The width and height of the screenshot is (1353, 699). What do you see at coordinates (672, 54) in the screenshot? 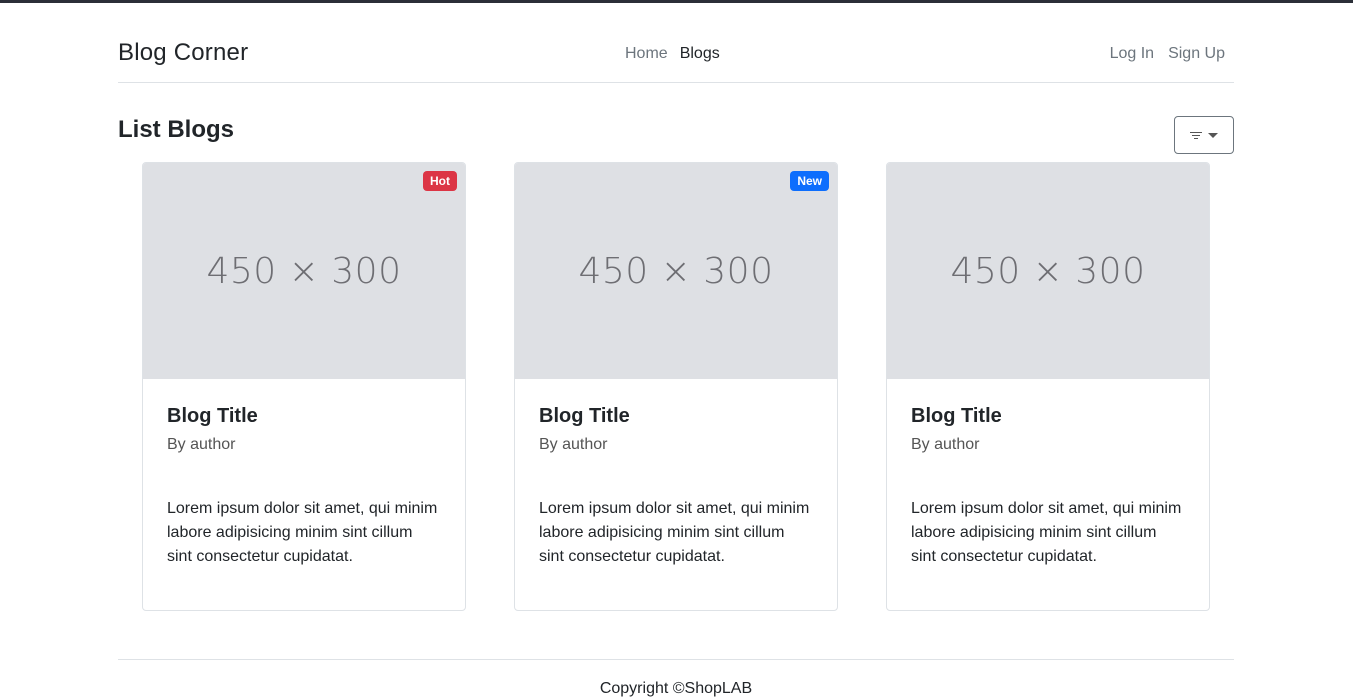
I see `main-nav: Home Blogs` at bounding box center [672, 54].